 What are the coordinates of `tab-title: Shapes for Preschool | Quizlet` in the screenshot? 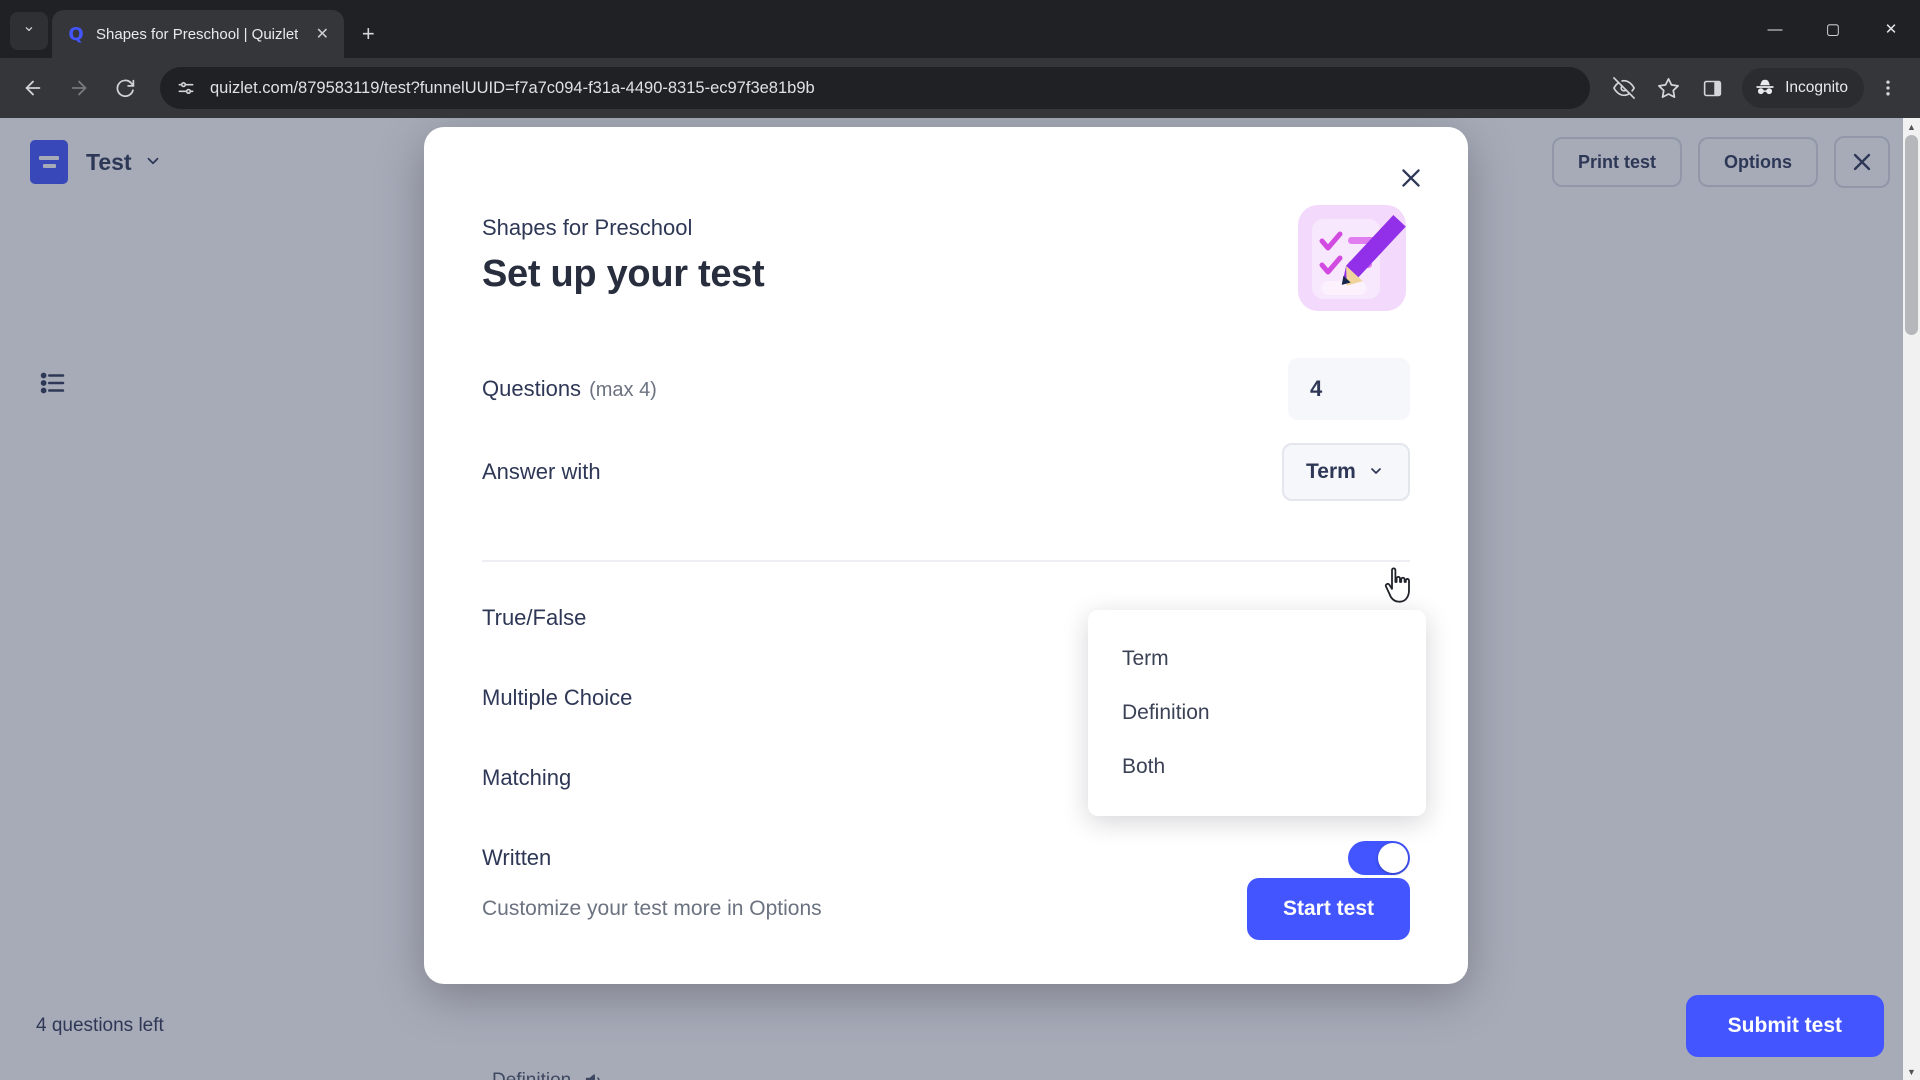 It's located at (197, 34).